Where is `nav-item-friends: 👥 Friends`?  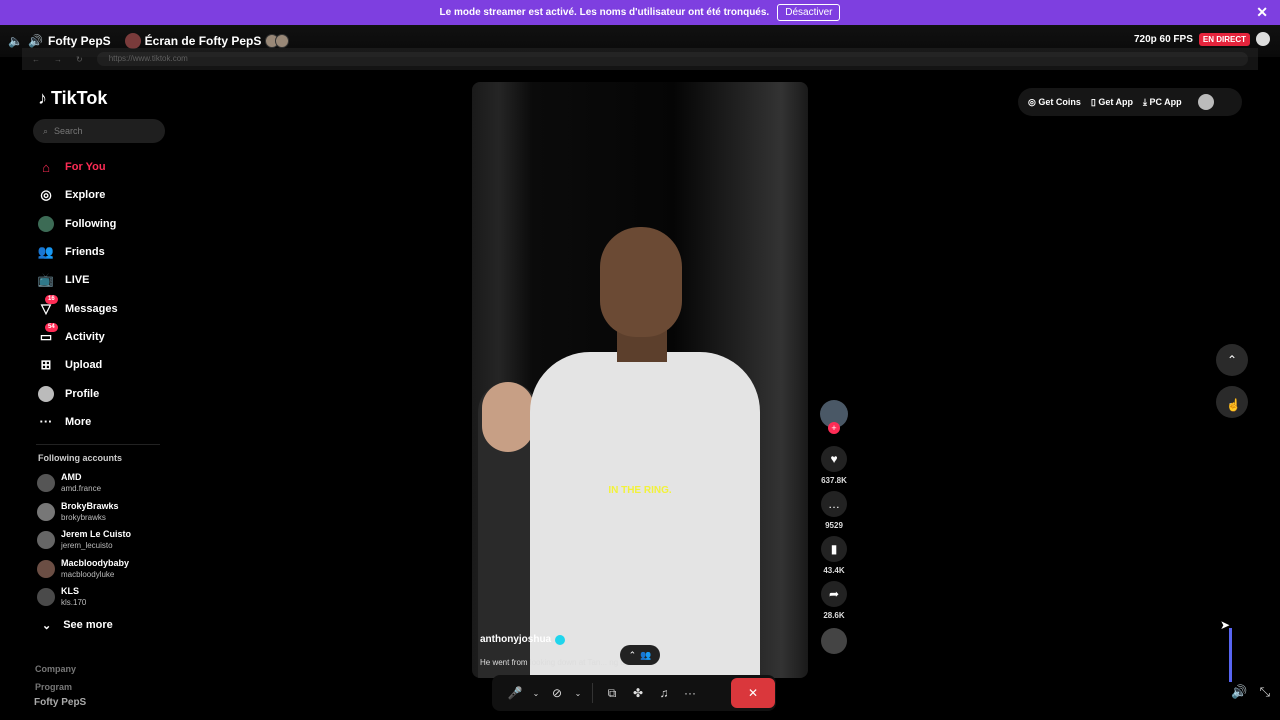 nav-item-friends: 👥 Friends is located at coordinates (100, 252).